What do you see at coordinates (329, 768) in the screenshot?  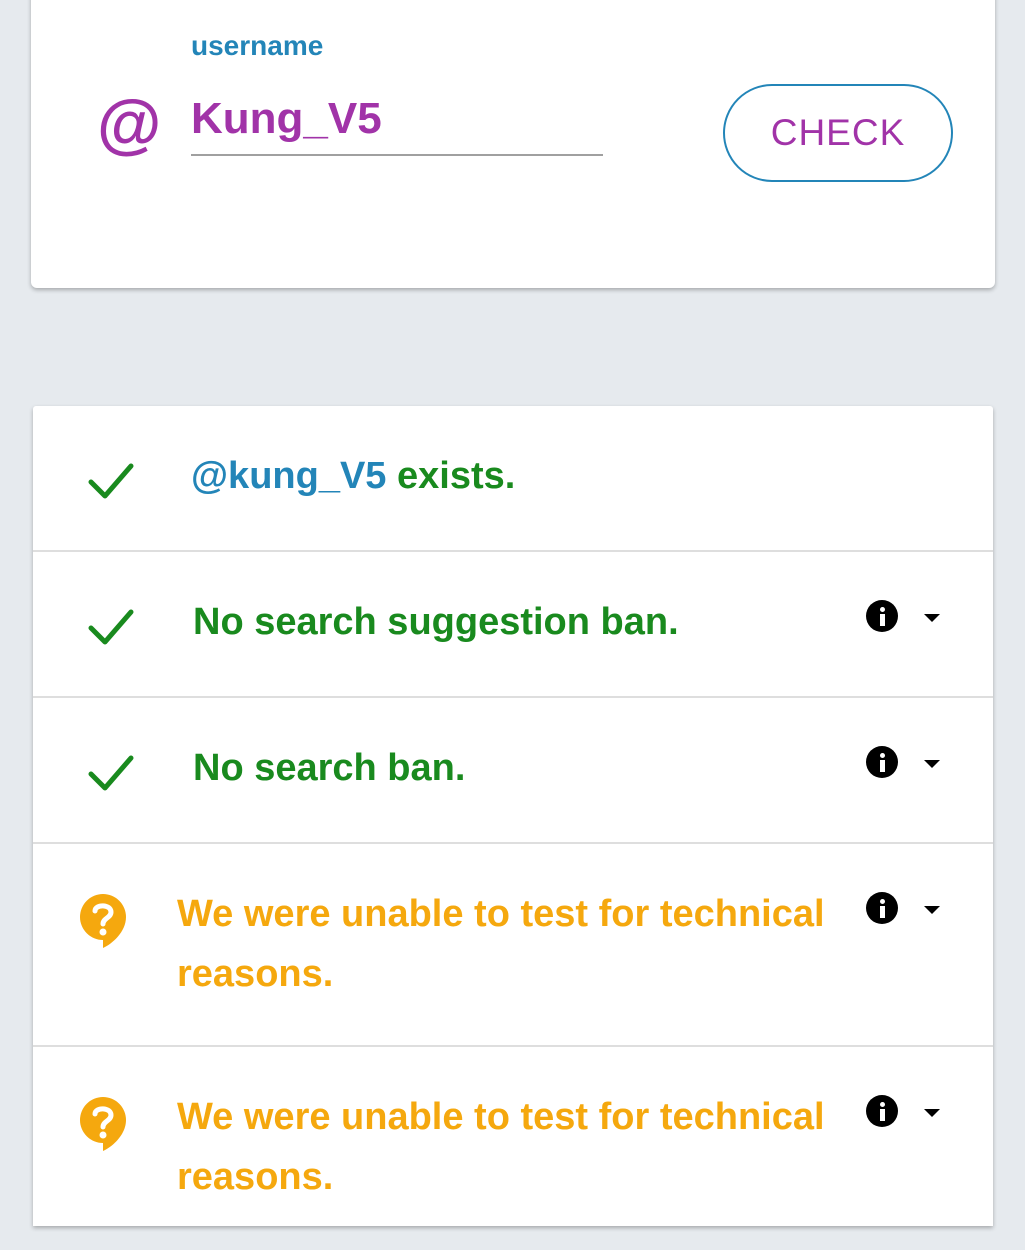 I see `result-search-ban-text: No search ban.` at bounding box center [329, 768].